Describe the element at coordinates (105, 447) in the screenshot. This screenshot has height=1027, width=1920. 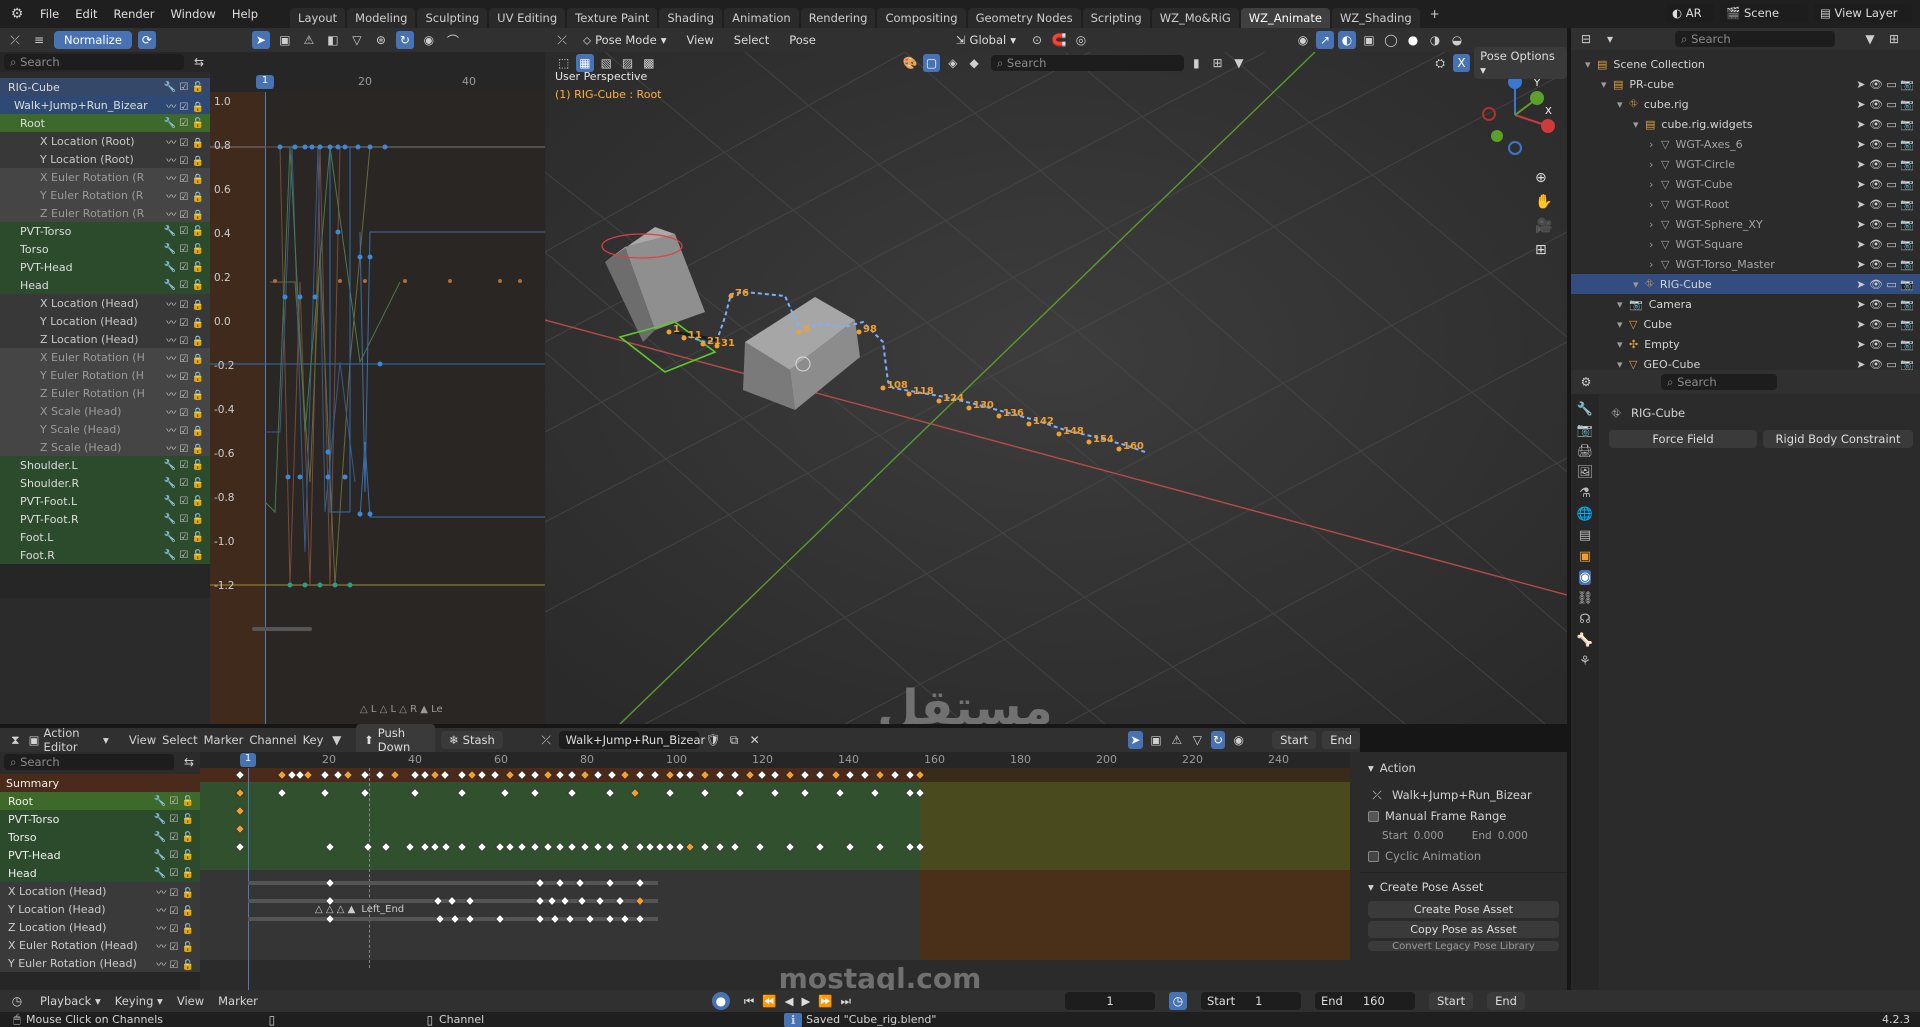
I see `graph-channel-row: Z Scale (Head) 〰 ☑ 🔒` at that location.